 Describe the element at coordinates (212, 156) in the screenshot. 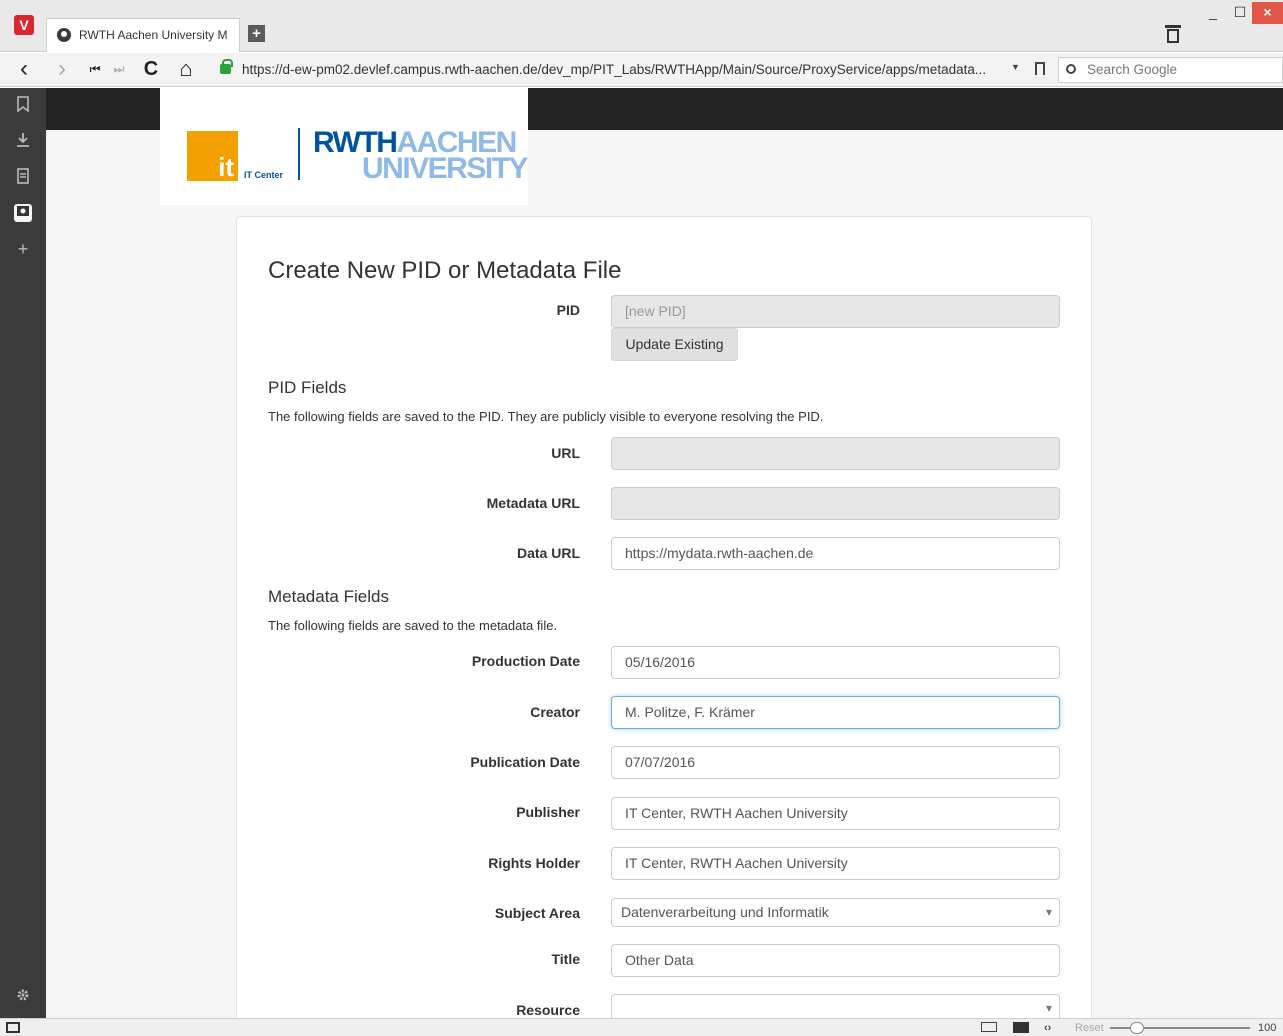

I see `it-center-logo-icon: it` at that location.